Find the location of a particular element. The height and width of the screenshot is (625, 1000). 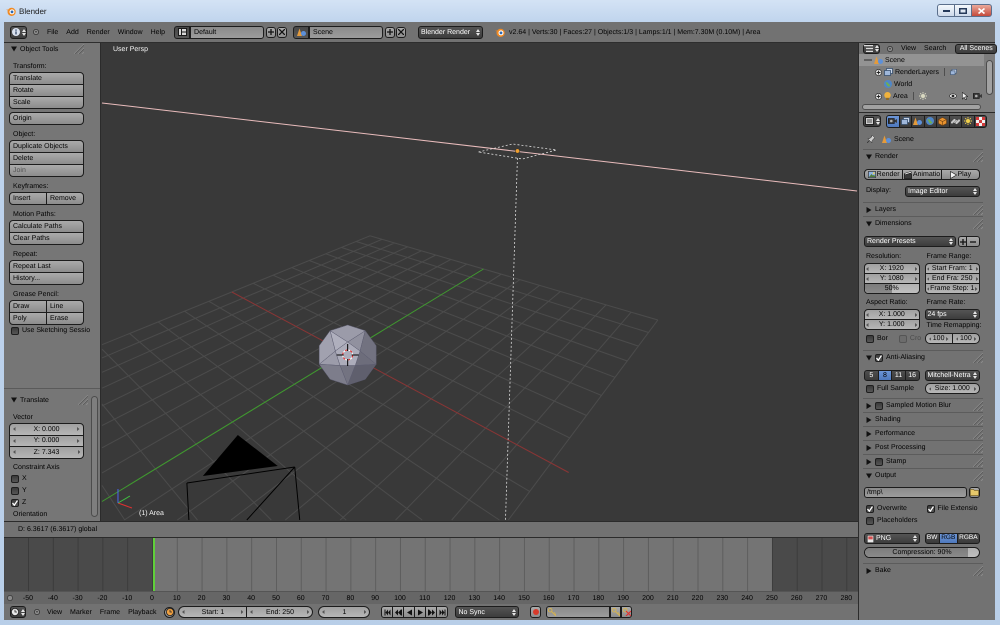

layout-browse-button is located at coordinates (182, 32).